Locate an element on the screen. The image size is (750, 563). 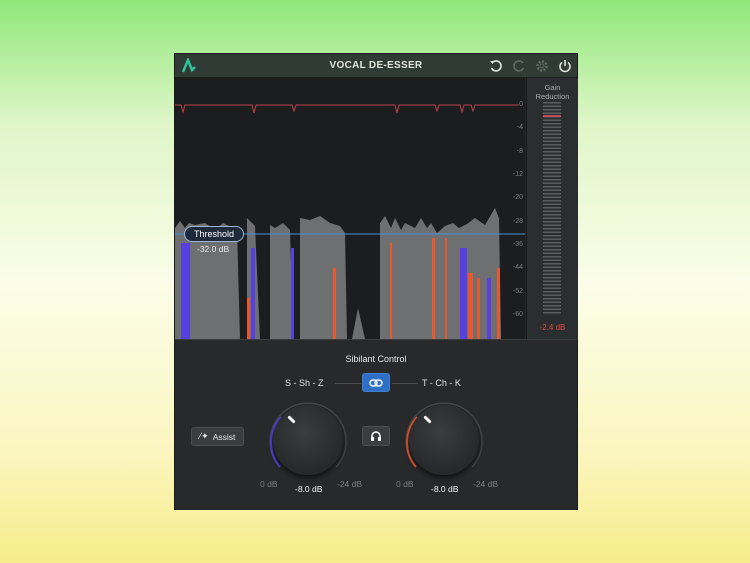
scale-tick: -52 is located at coordinates (517, 291).